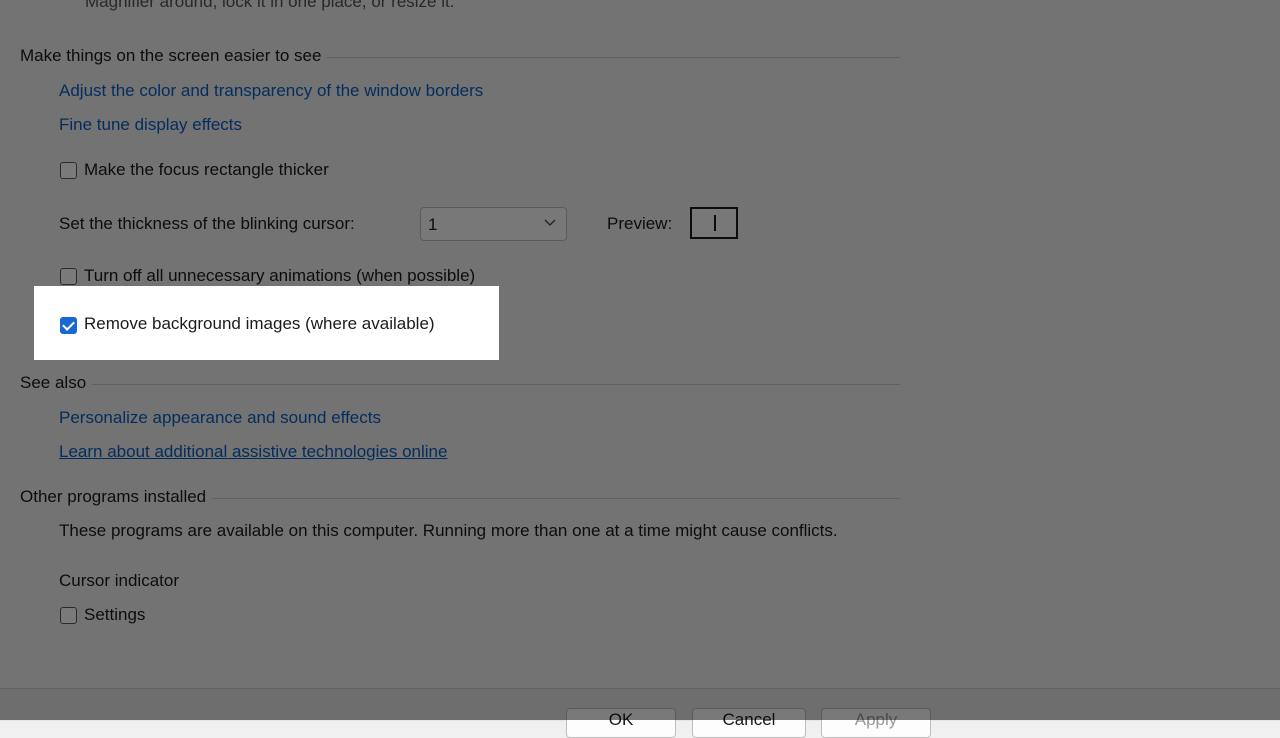 The image size is (1280, 738). Describe the element at coordinates (68, 170) in the screenshot. I see `focus-rectangle-checkbox` at that location.